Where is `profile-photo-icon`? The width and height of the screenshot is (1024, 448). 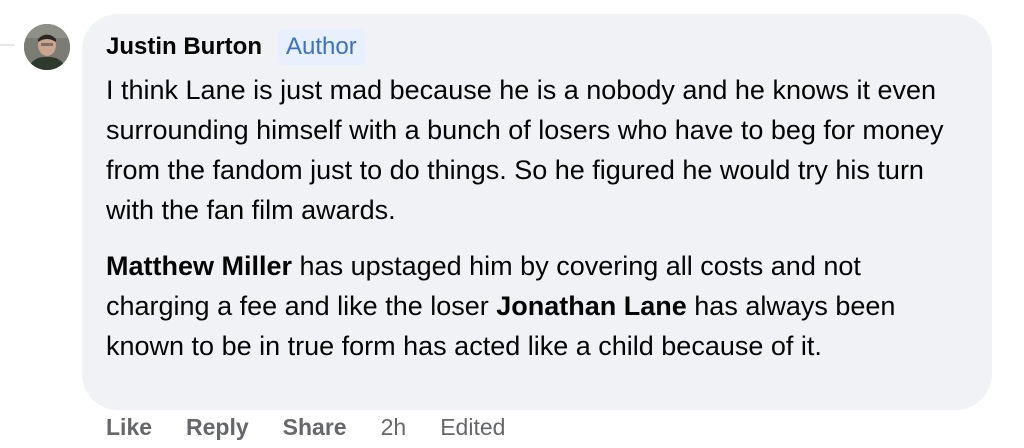
profile-photo-icon is located at coordinates (47, 47).